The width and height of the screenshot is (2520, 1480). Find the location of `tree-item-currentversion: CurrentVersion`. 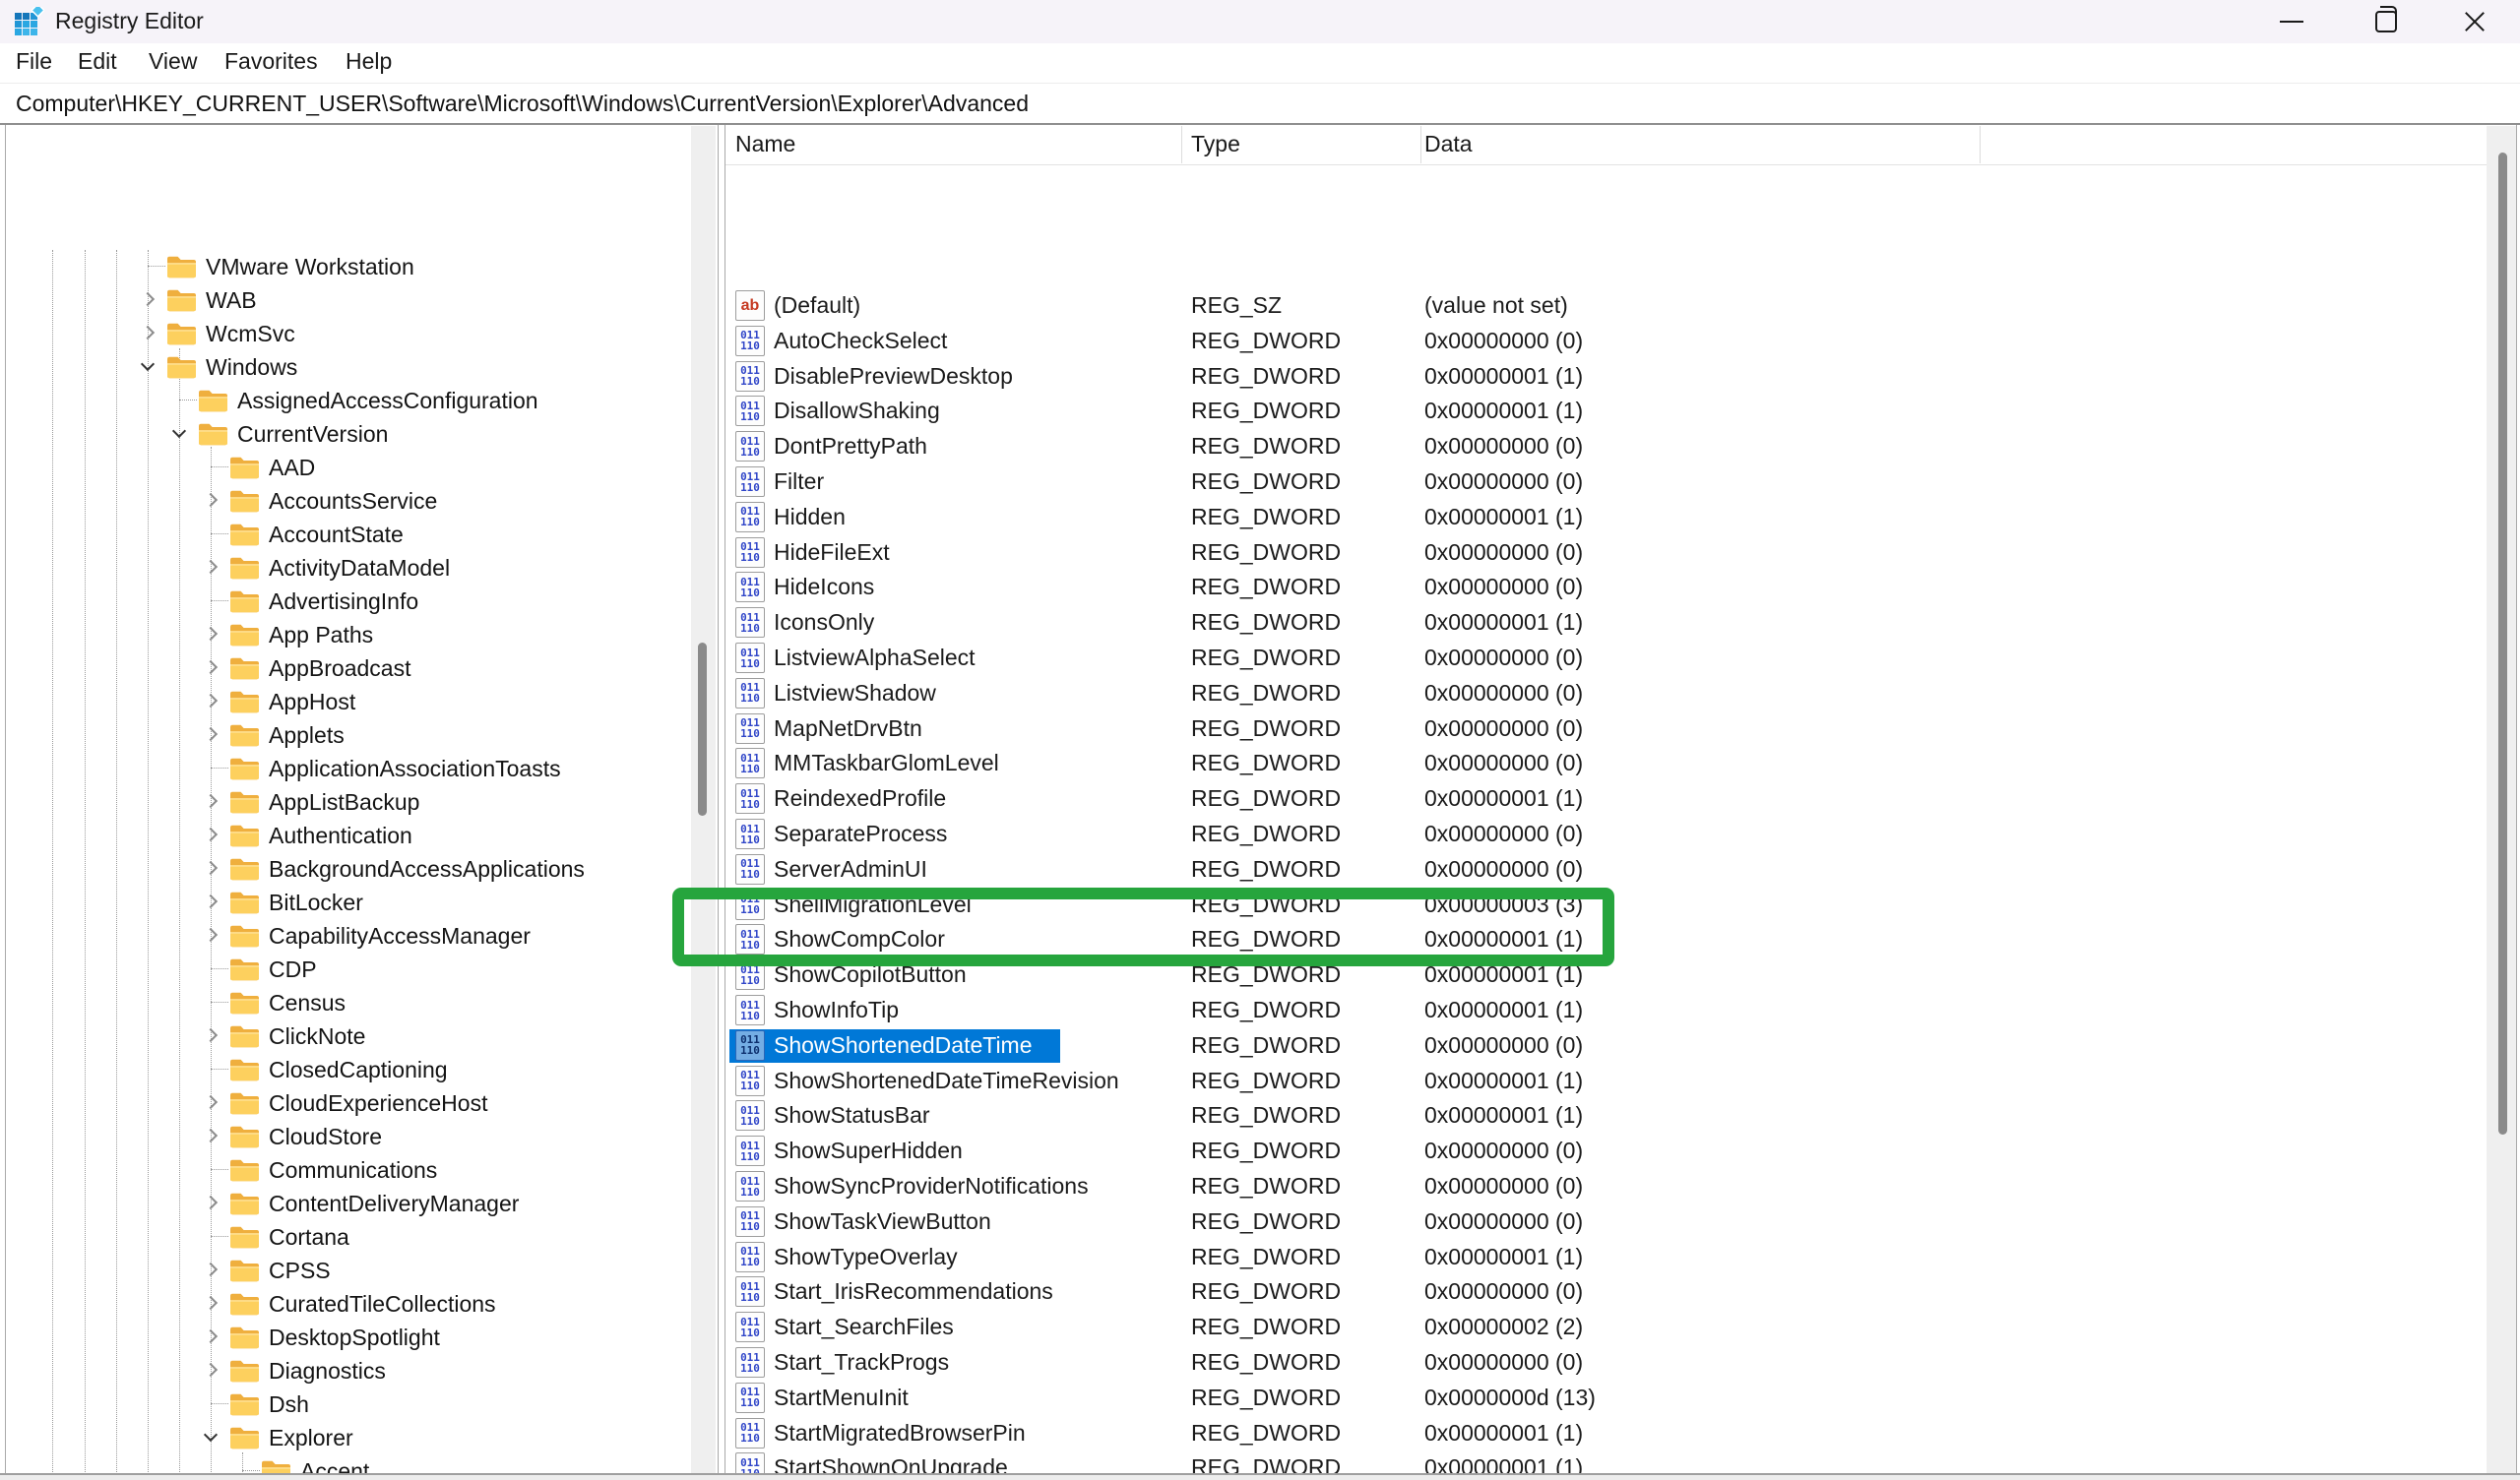

tree-item-currentversion: CurrentVersion is located at coordinates (360, 434).